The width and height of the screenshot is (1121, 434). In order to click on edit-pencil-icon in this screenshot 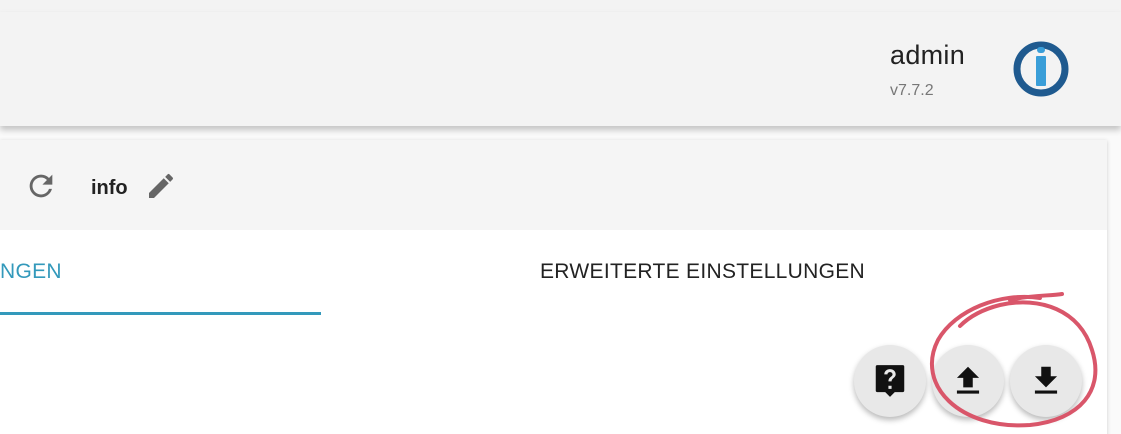, I will do `click(161, 186)`.